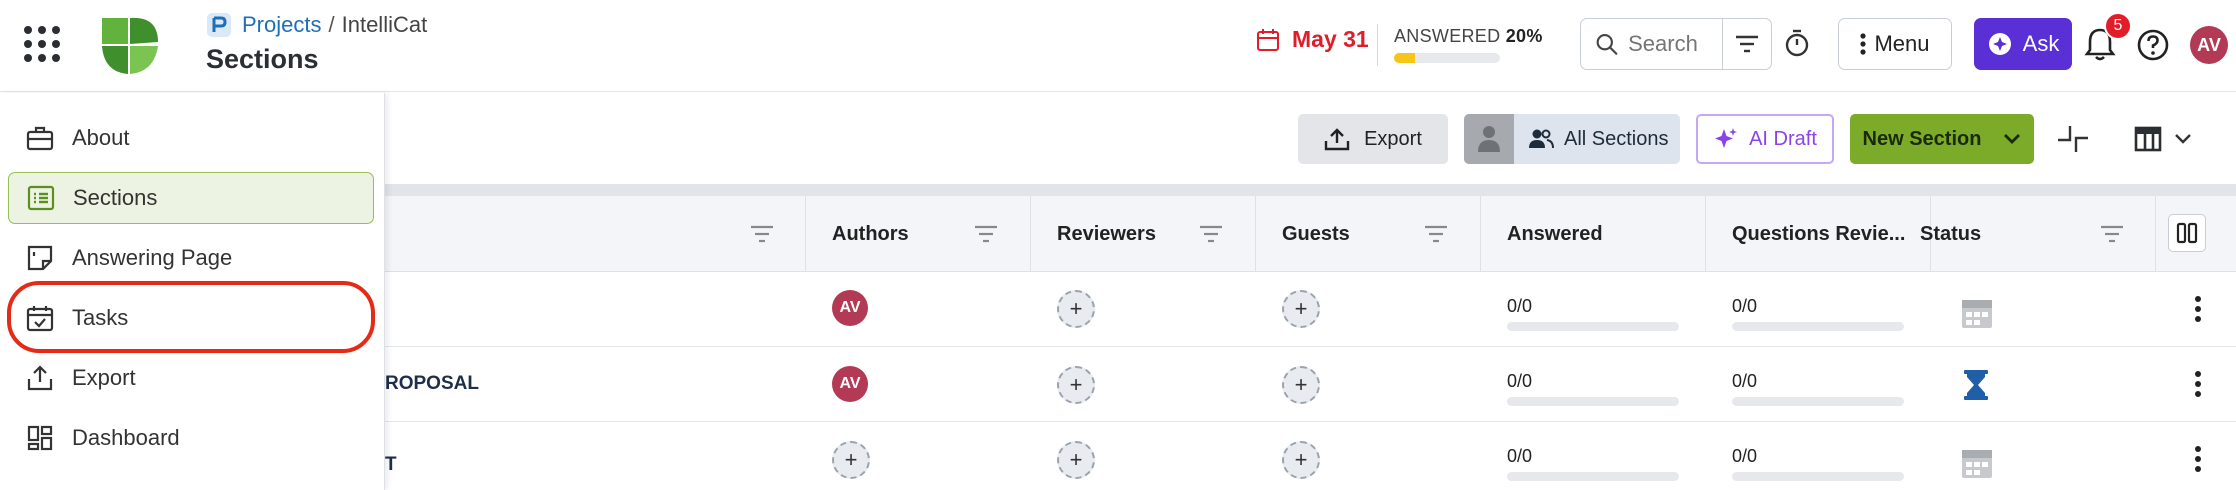  I want to click on column-toggle-button, so click(2187, 233).